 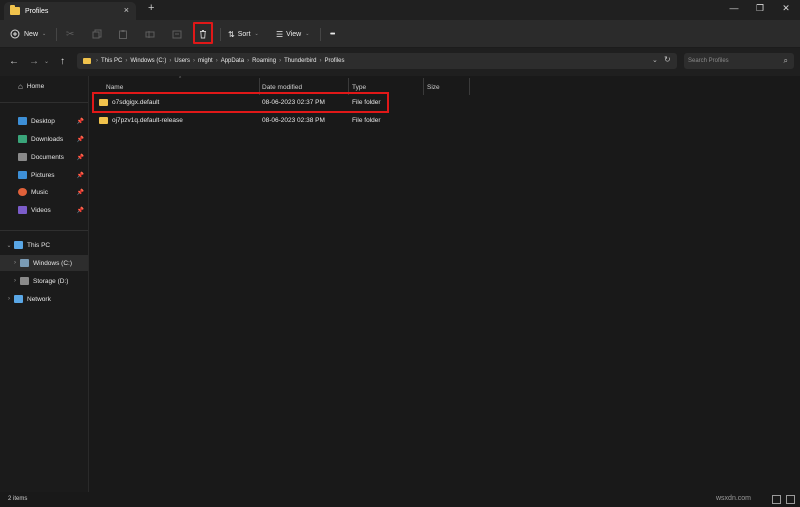 What do you see at coordinates (22, 139) in the screenshot?
I see `downloads-icon` at bounding box center [22, 139].